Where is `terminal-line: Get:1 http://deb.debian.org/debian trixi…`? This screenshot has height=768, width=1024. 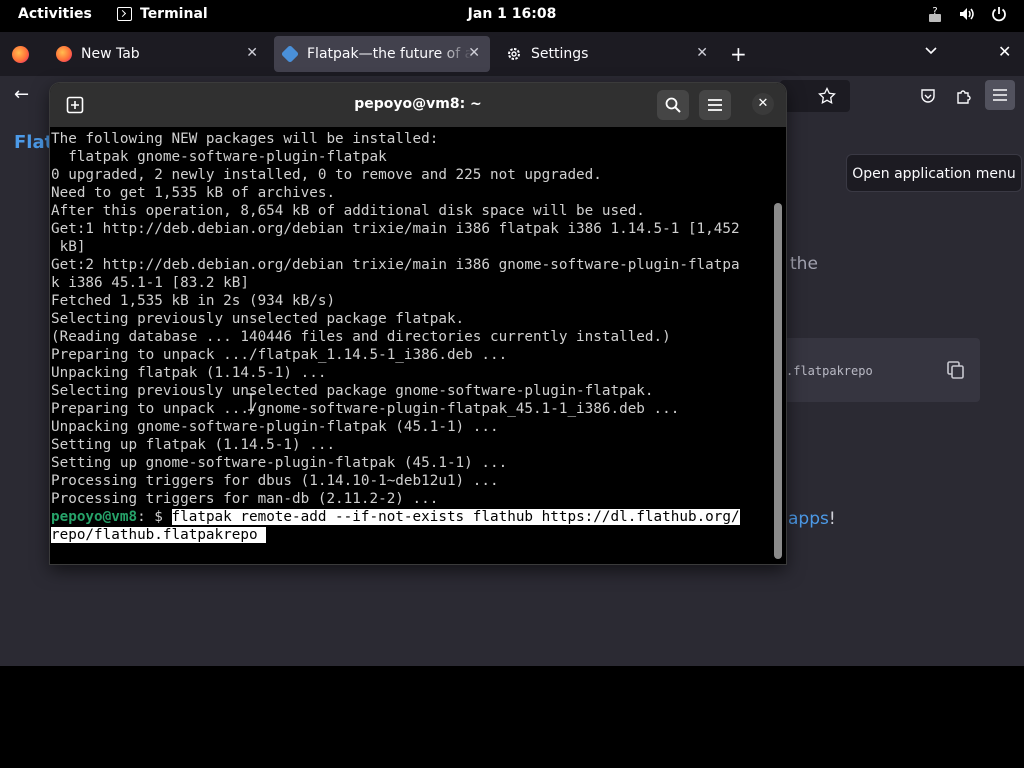
terminal-line: Get:1 http://deb.debian.org/debian trixi… is located at coordinates (395, 229).